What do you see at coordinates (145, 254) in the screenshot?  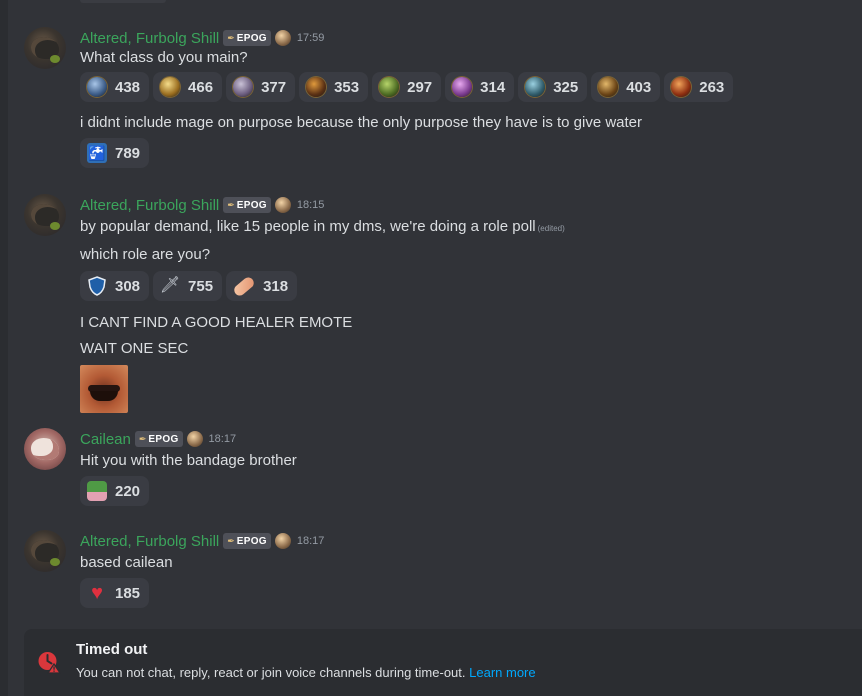 I see `message-text: which role are you?` at bounding box center [145, 254].